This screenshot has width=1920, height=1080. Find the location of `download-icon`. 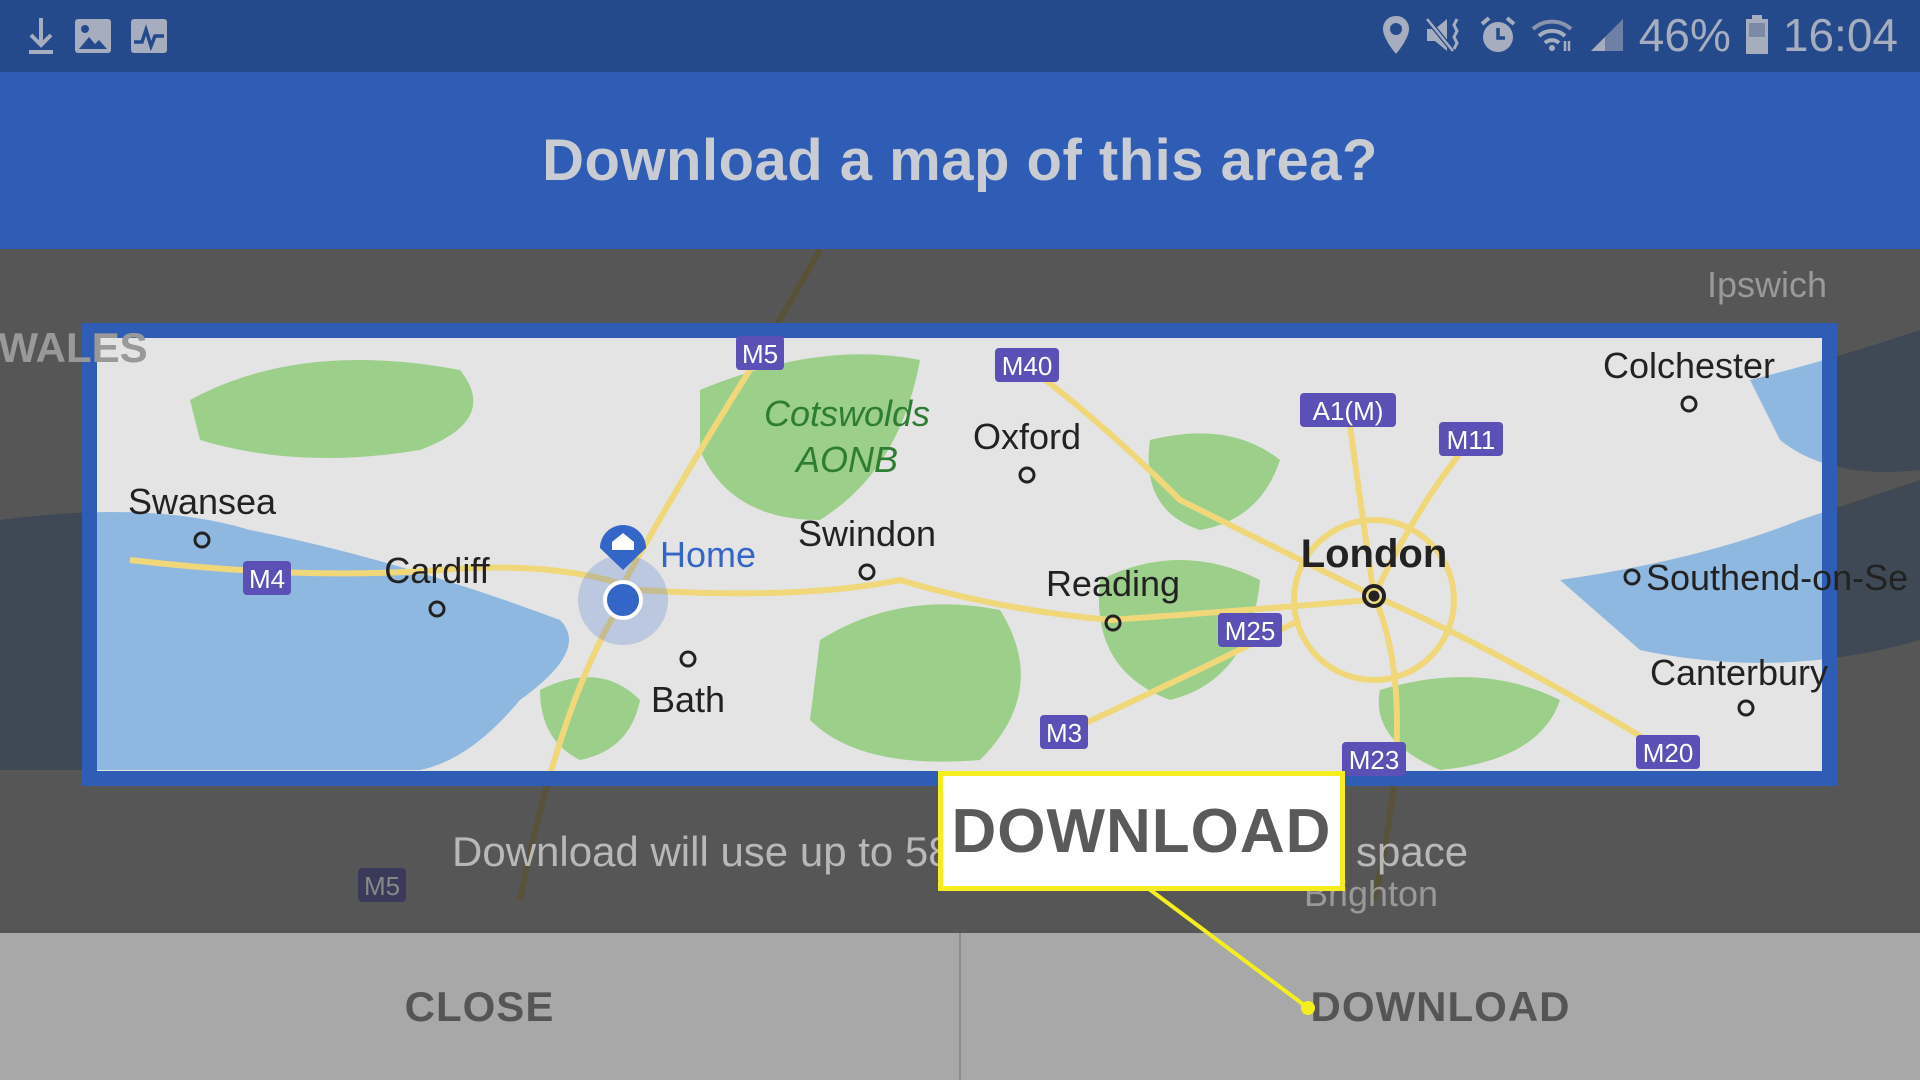

download-icon is located at coordinates (41, 36).